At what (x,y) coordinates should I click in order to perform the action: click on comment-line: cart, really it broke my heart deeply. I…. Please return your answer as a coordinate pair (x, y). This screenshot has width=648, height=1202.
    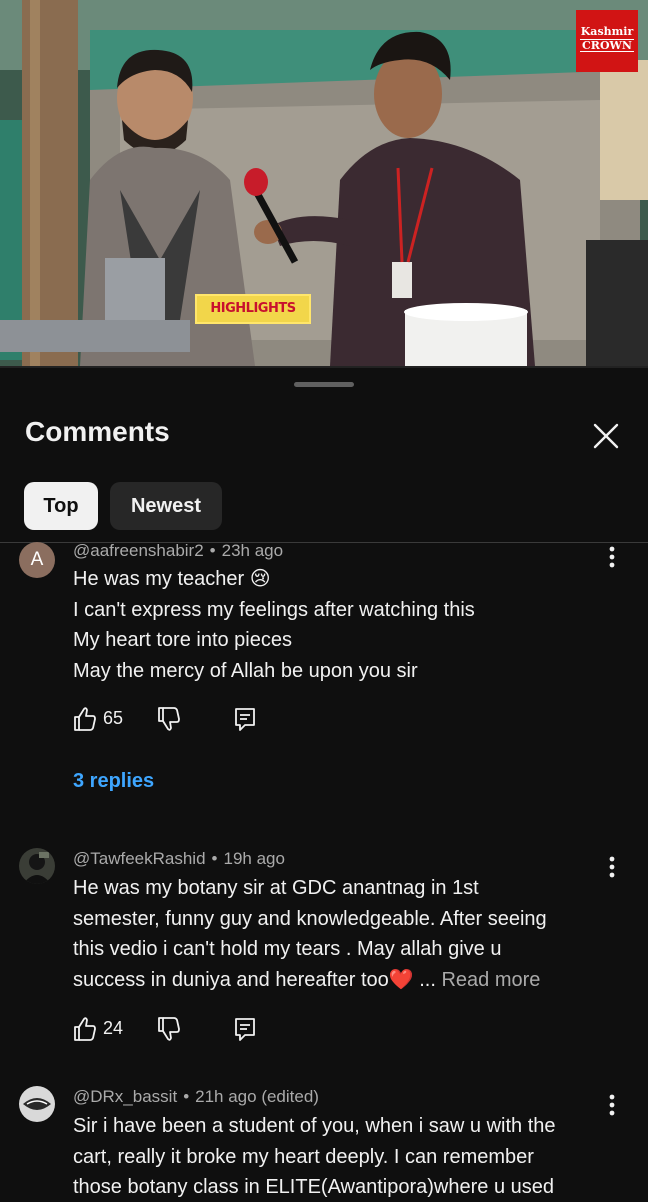
    Looking at the image, I should click on (303, 1156).